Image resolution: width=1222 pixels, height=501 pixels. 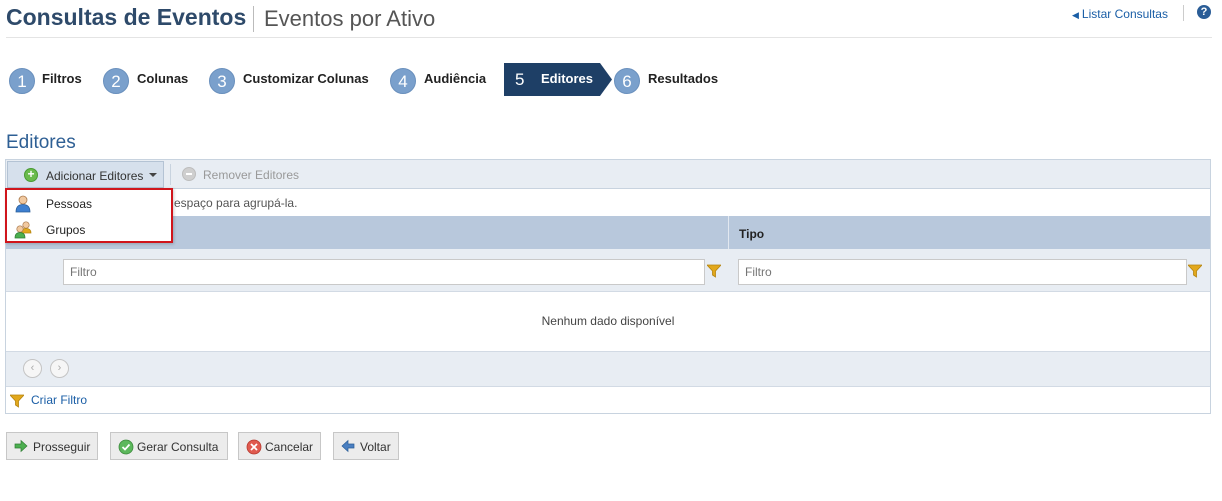 I want to click on next-page-icon: ›, so click(x=59, y=368).